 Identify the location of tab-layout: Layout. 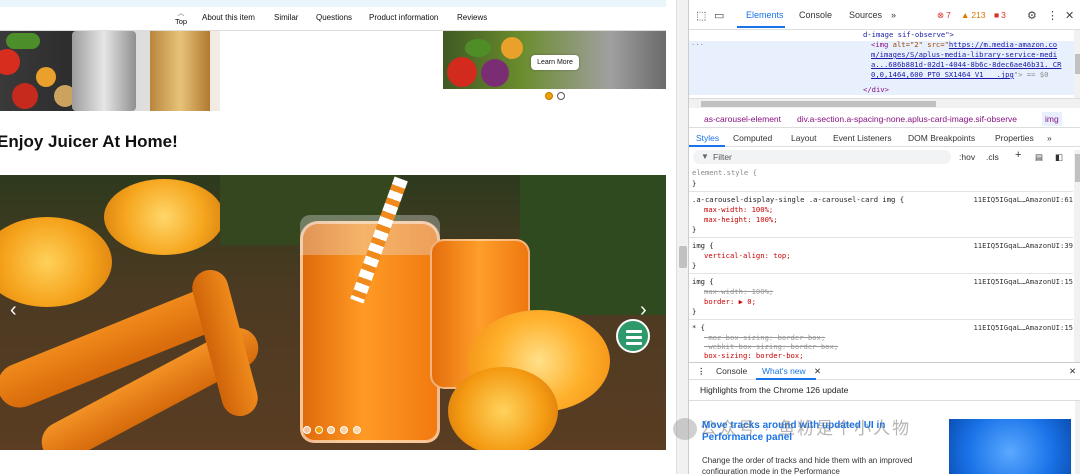
(804, 138).